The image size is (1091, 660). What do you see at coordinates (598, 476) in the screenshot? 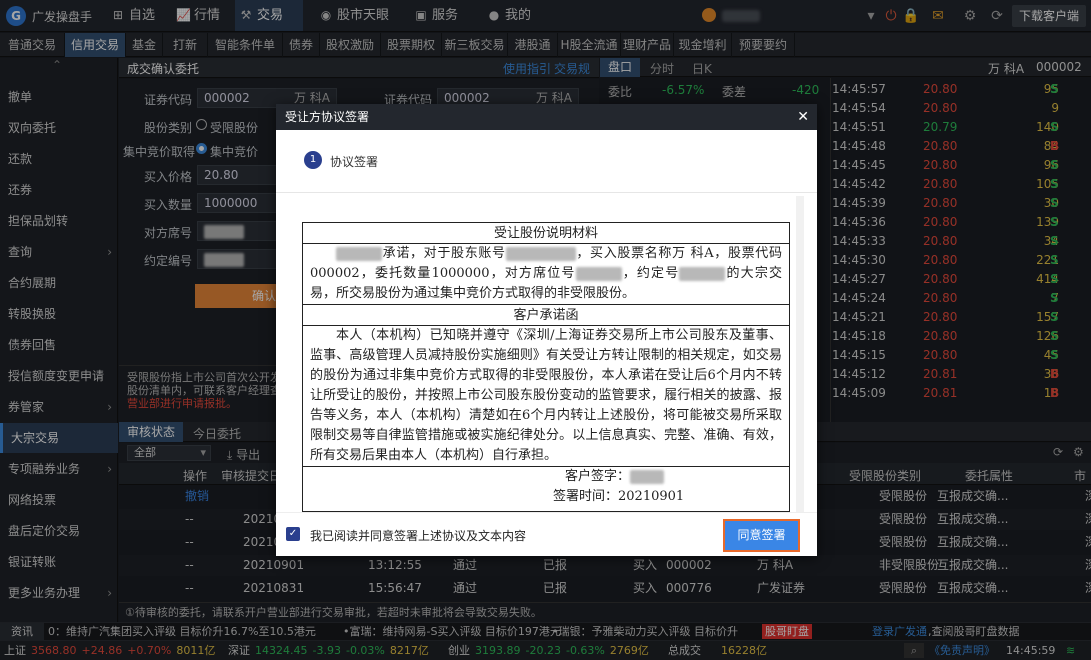
I see `sign-label: 客户签字：` at bounding box center [598, 476].